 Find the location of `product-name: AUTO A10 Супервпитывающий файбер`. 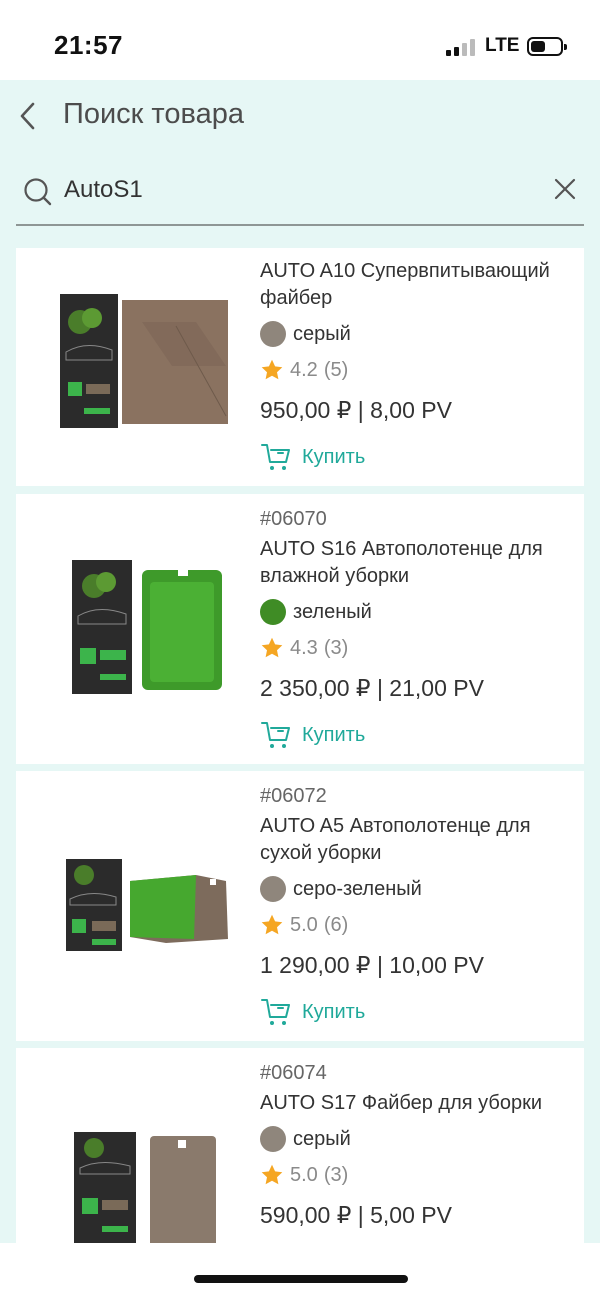

product-name: AUTO A10 Супервпитывающий файбер is located at coordinates (418, 285).